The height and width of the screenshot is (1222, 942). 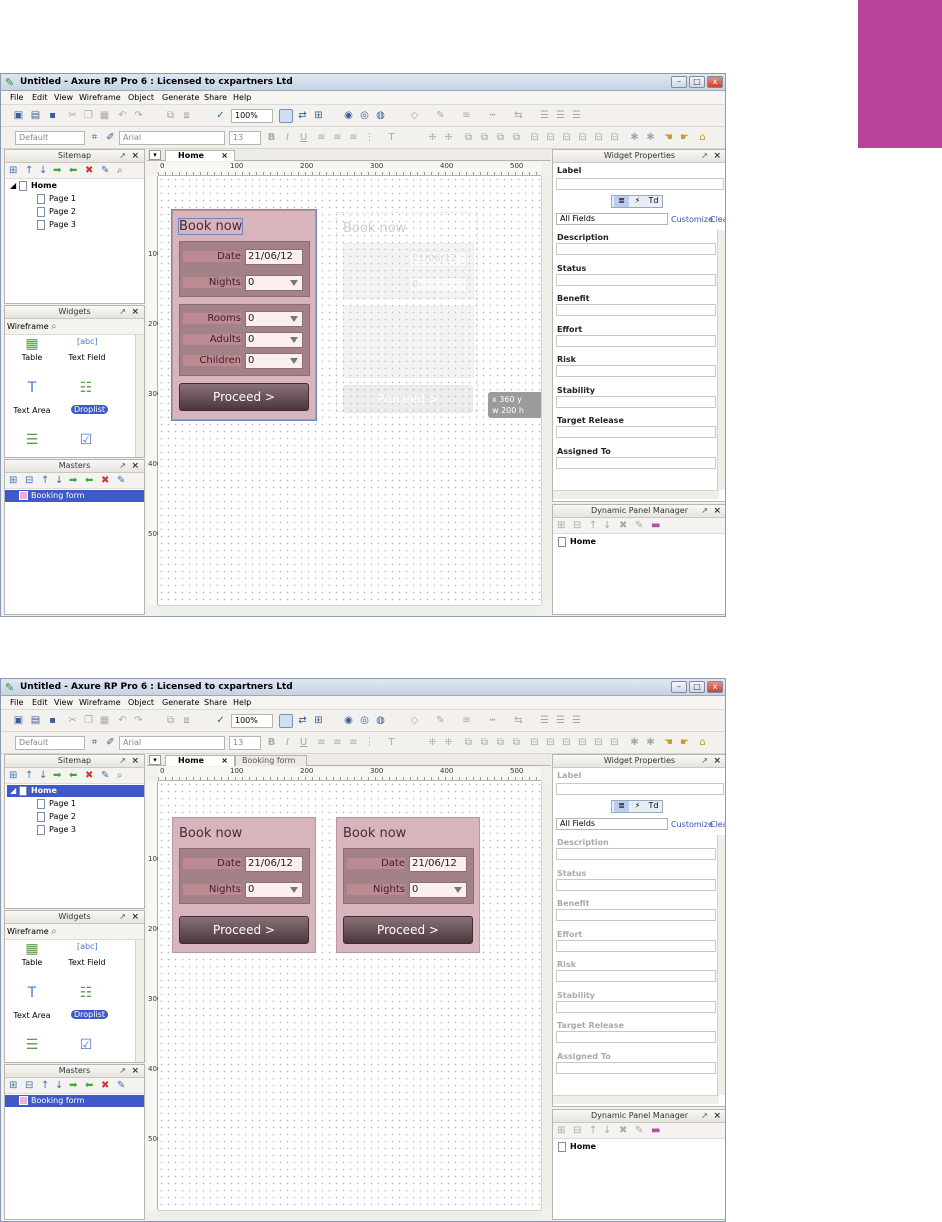 I want to click on cut-icon: ✂, so click(x=72, y=720).